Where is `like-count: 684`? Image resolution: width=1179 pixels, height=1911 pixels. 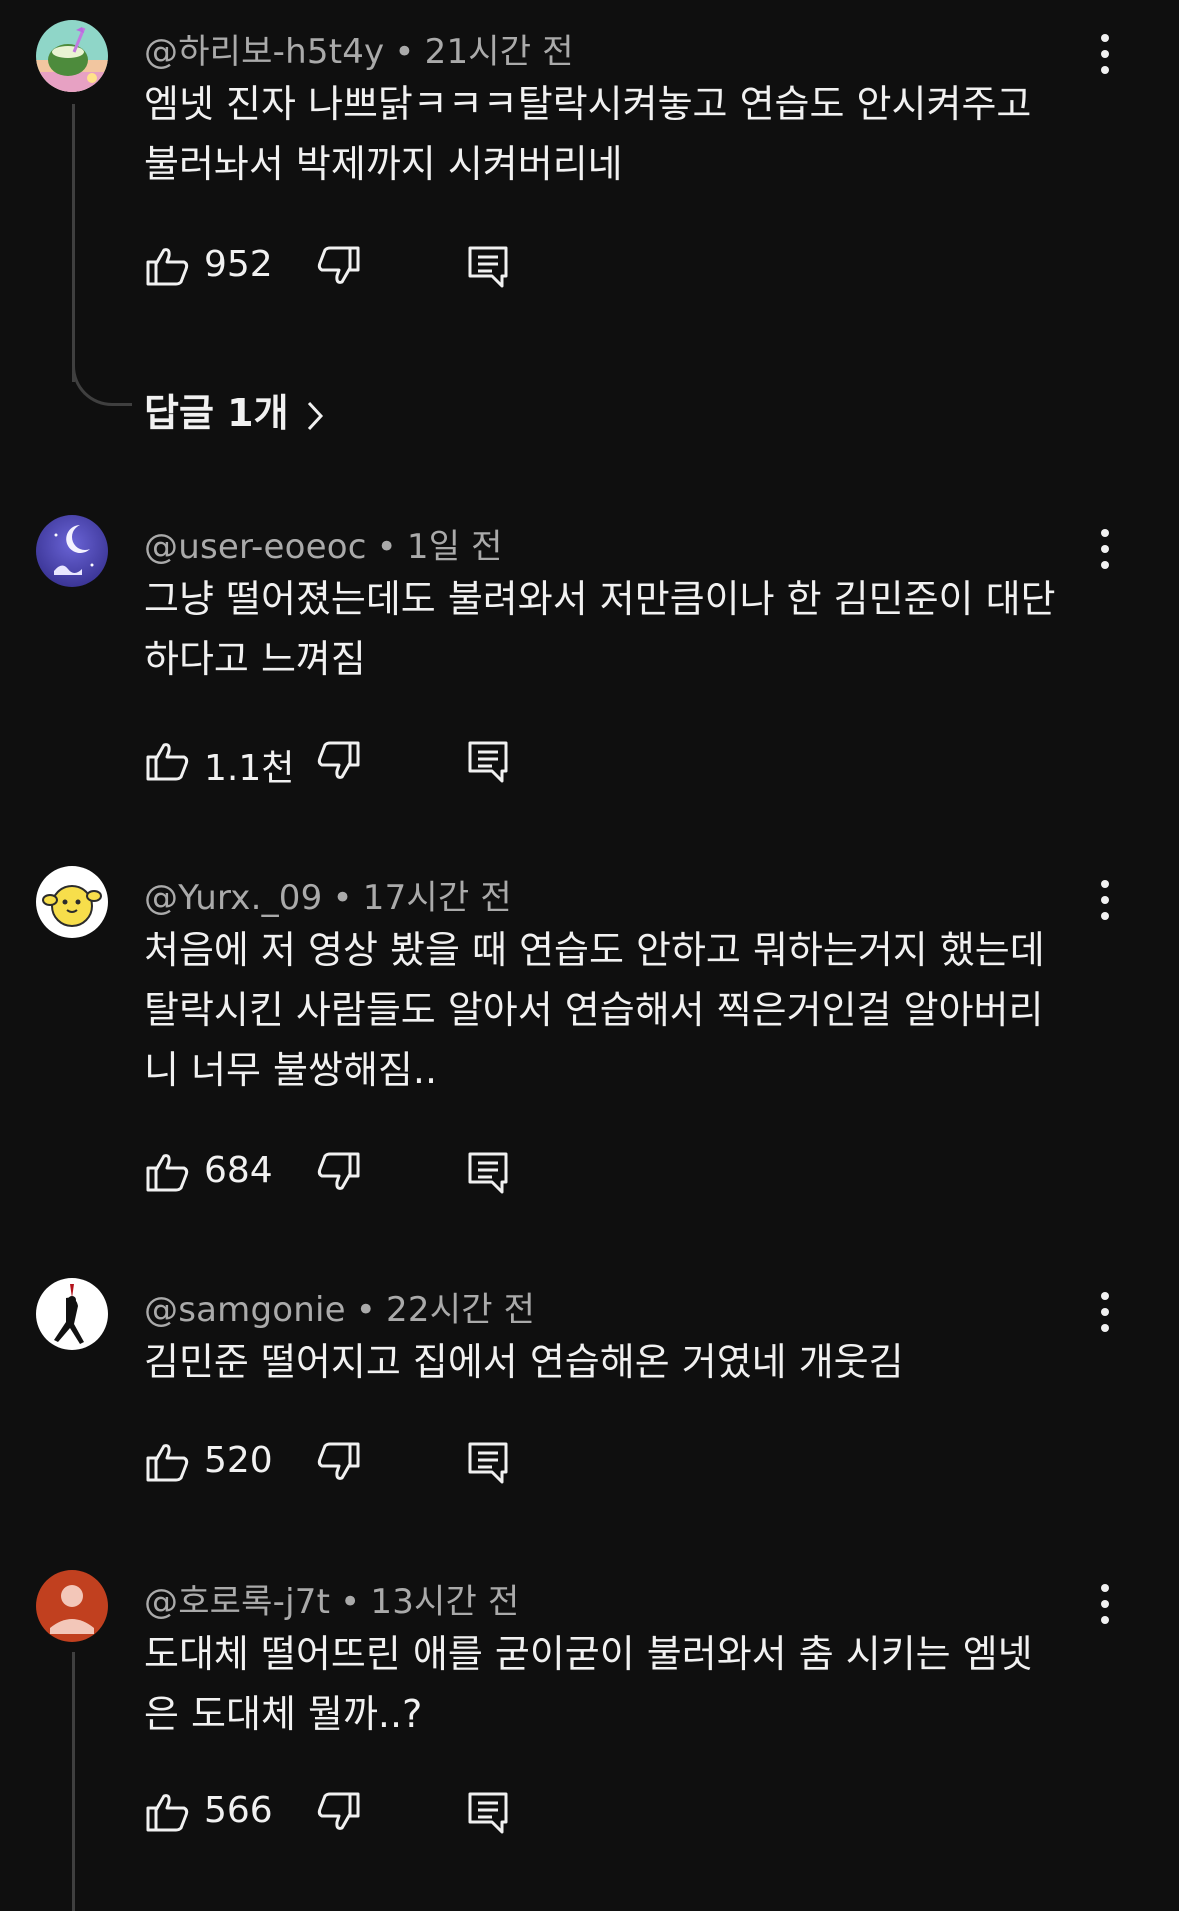 like-count: 684 is located at coordinates (238, 1170).